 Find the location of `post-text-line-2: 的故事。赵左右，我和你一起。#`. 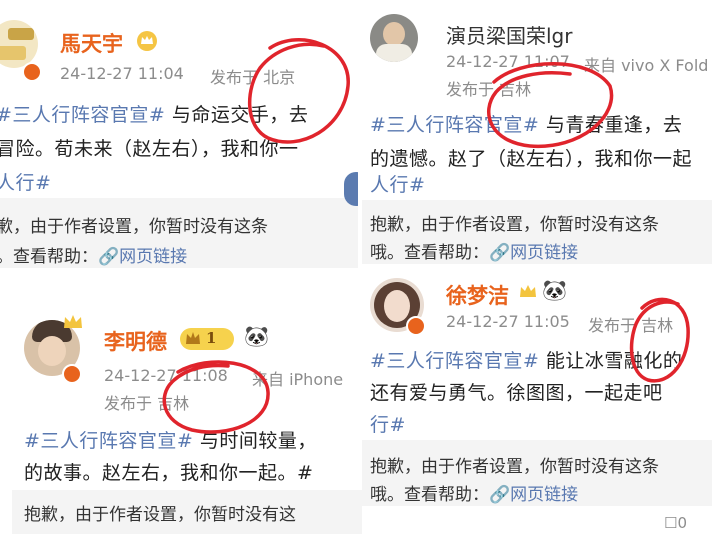

post-text-line-2: 的故事。赵左右，我和你一起。# is located at coordinates (169, 473).